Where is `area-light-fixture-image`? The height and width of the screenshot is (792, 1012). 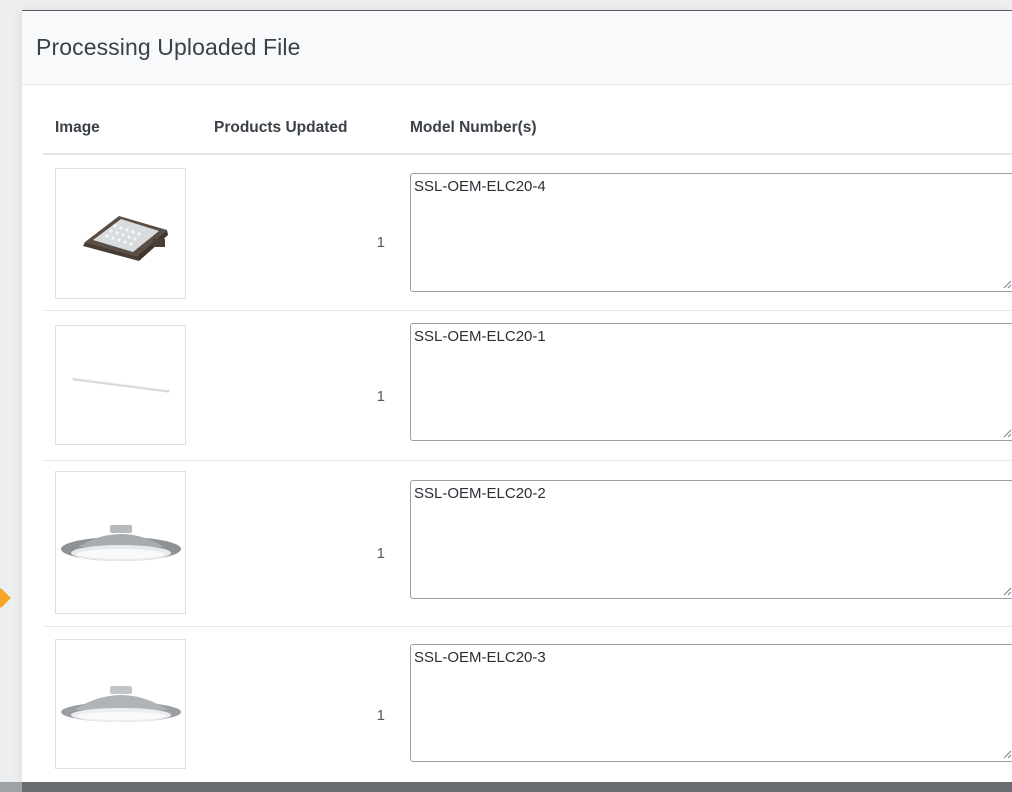
area-light-fixture-image is located at coordinates (125, 238).